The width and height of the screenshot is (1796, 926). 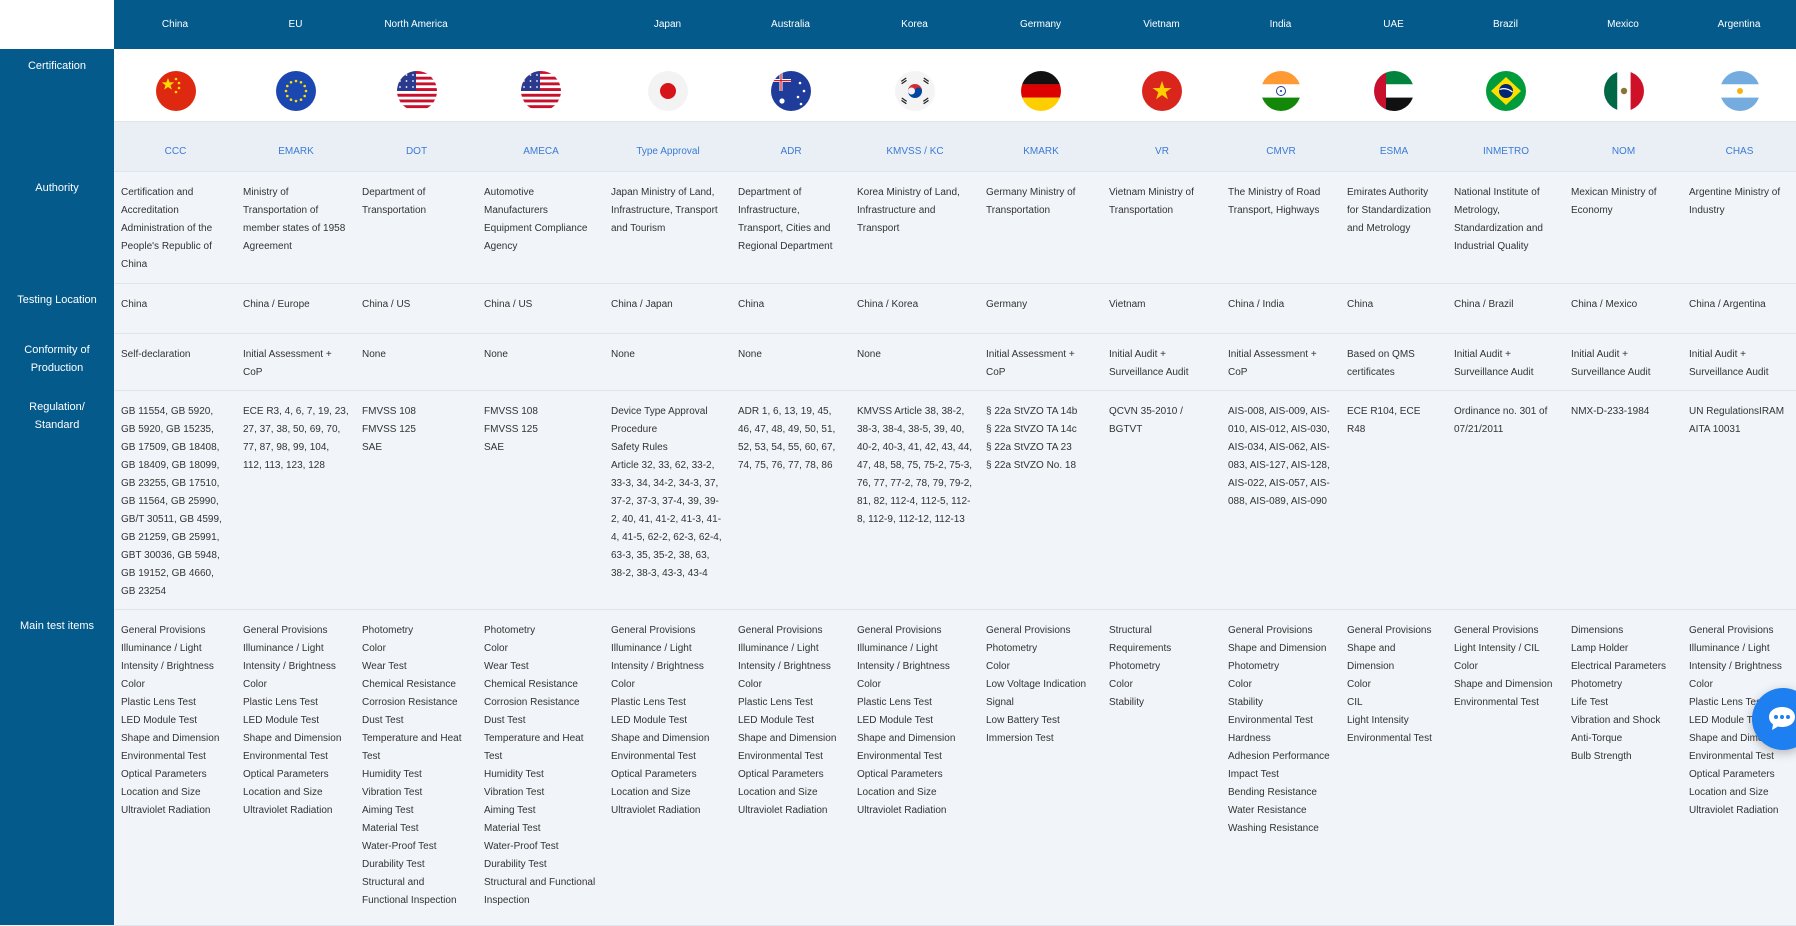 I want to click on certification-cell: CMVR, so click(x=1280, y=146).